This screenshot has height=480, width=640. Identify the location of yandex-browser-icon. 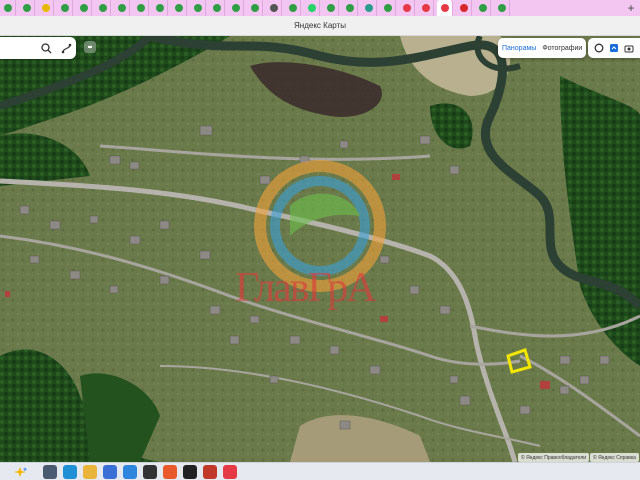
(230, 471).